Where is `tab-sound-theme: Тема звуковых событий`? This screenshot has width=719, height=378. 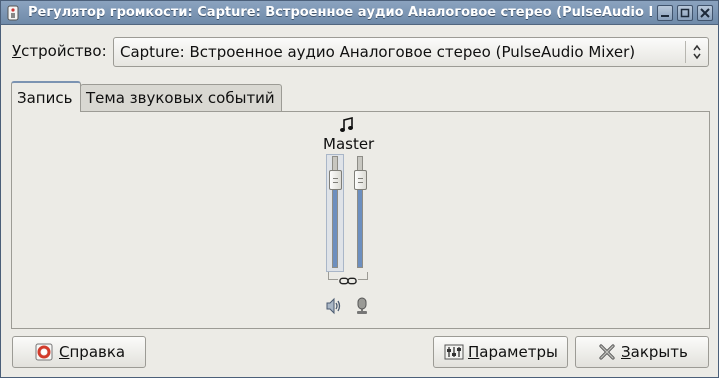
tab-sound-theme: Тема звуковых событий is located at coordinates (181, 98).